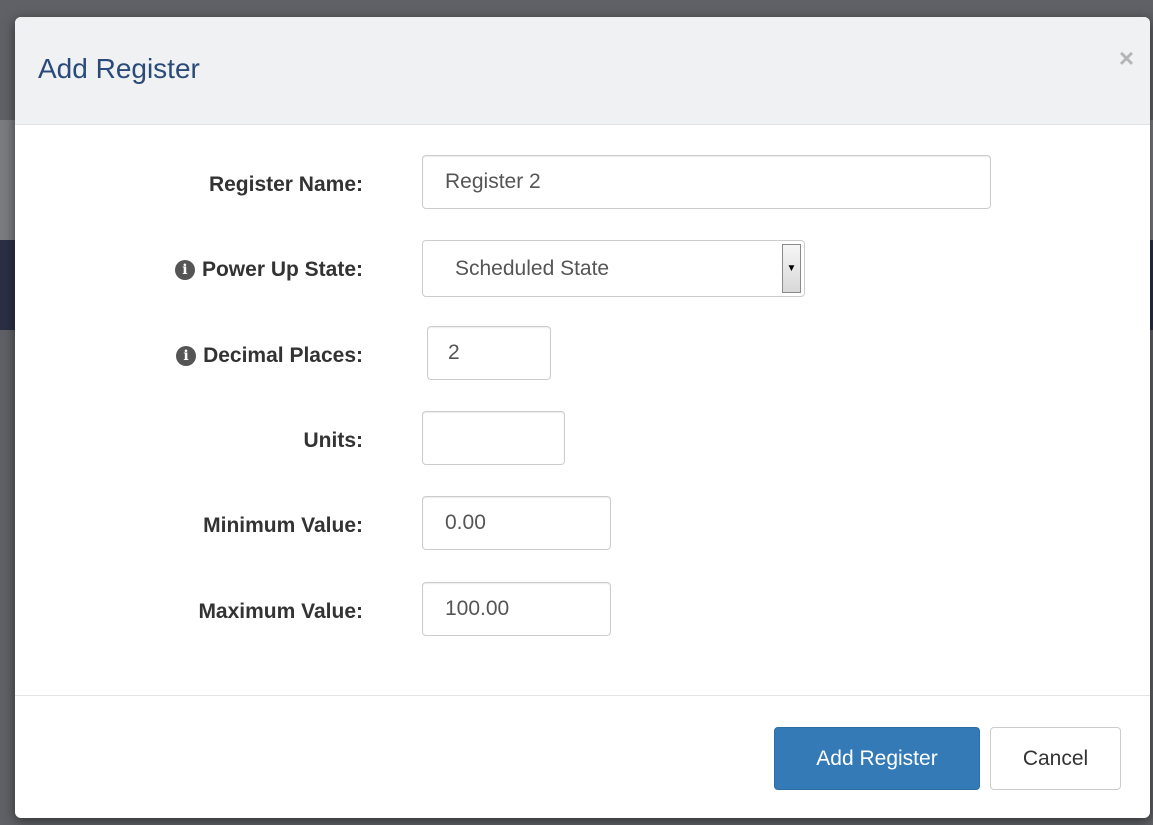 The image size is (1153, 825). I want to click on decimal-places-row: i Decimal Places:, so click(582, 356).